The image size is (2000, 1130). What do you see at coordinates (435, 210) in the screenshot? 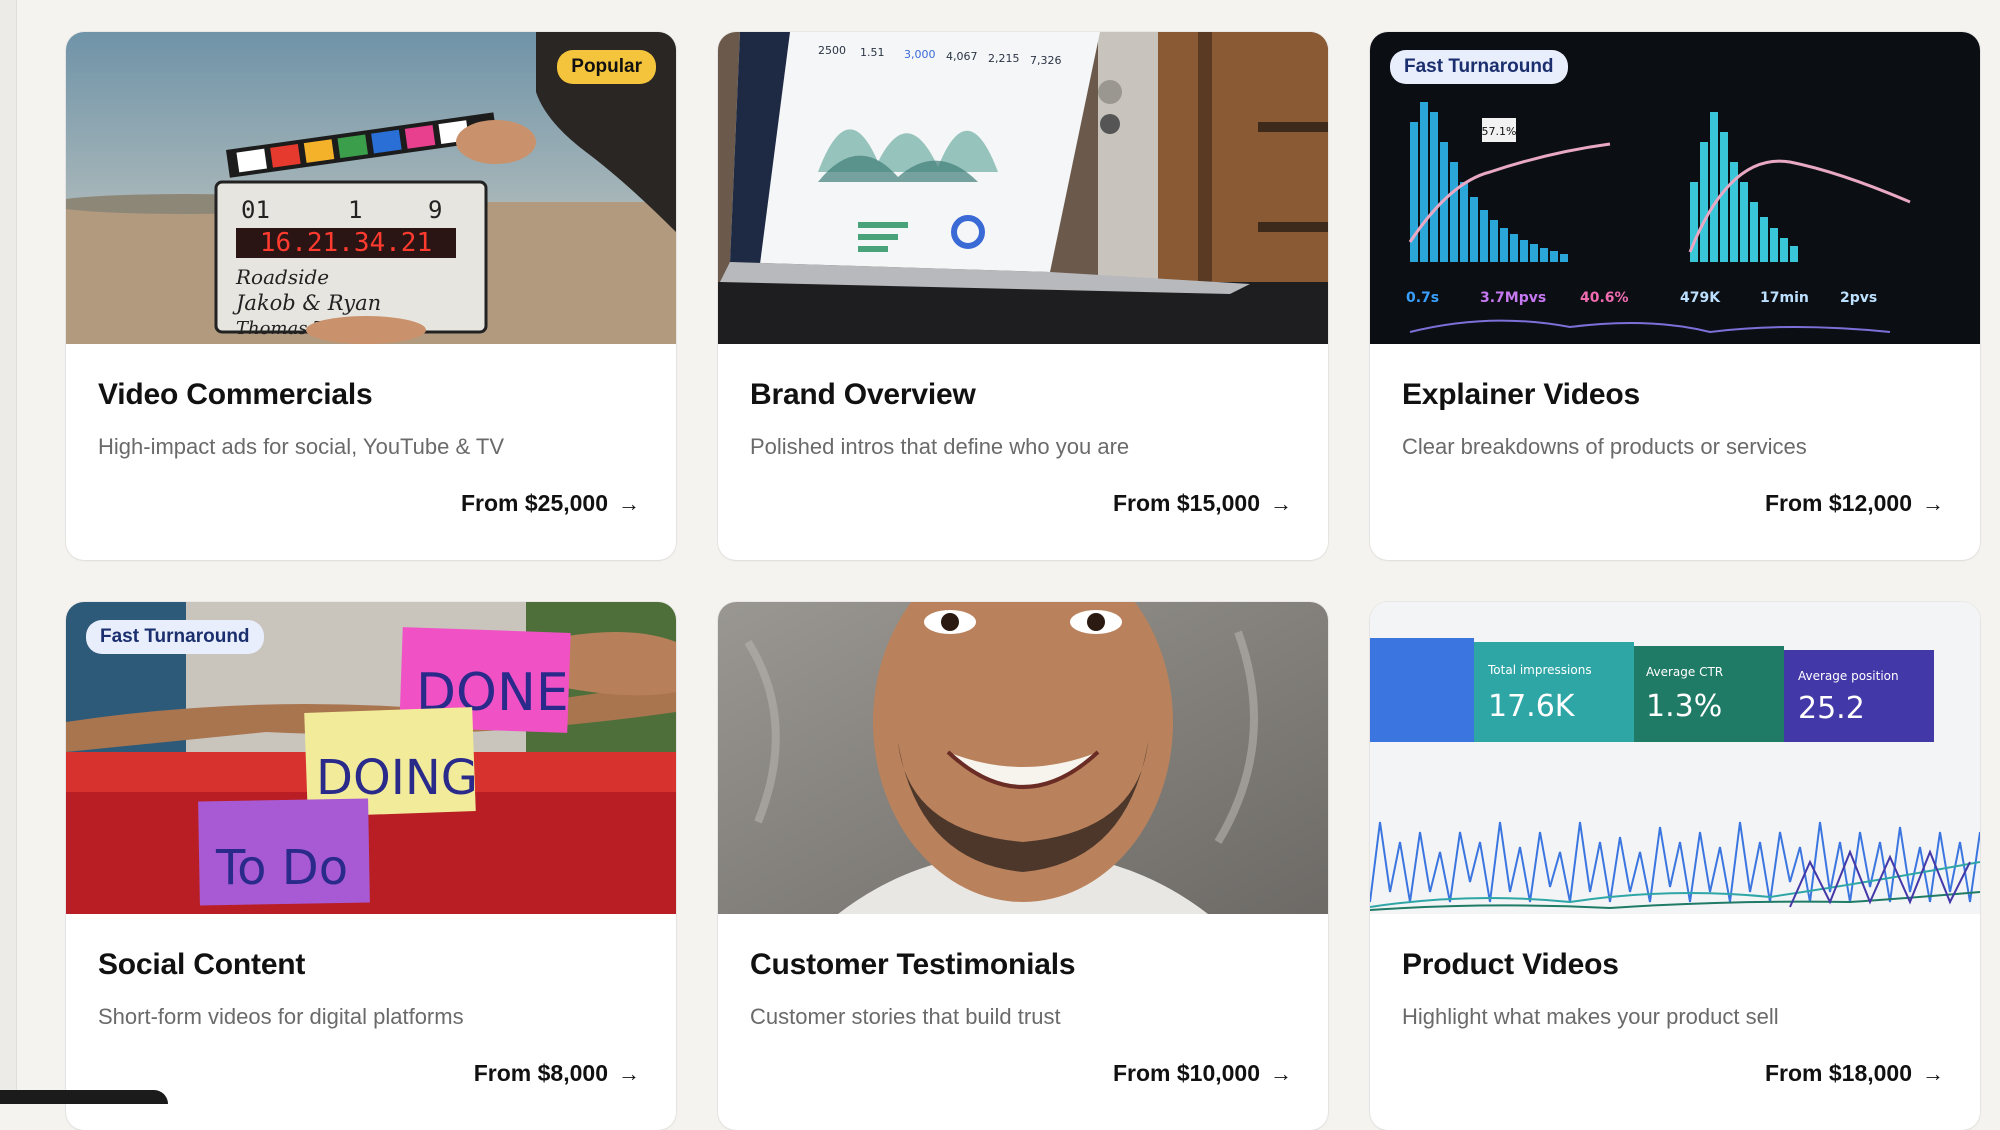
I see `clapper-take: 9` at bounding box center [435, 210].